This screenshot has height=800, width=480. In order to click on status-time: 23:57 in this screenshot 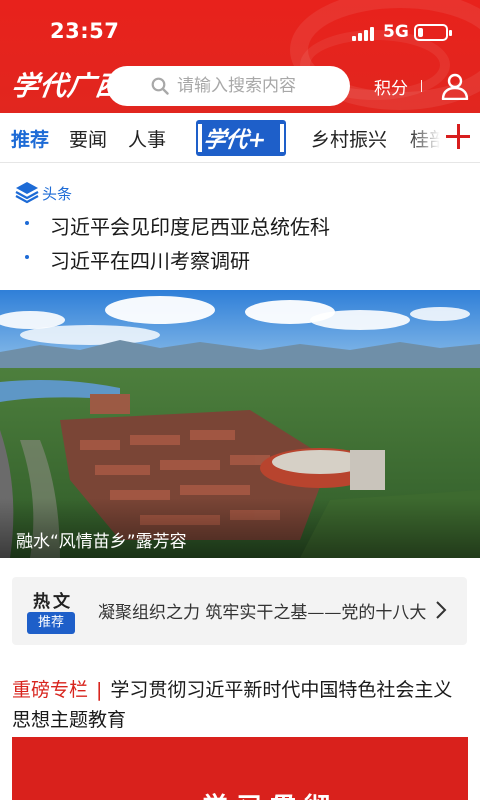, I will do `click(85, 31)`.